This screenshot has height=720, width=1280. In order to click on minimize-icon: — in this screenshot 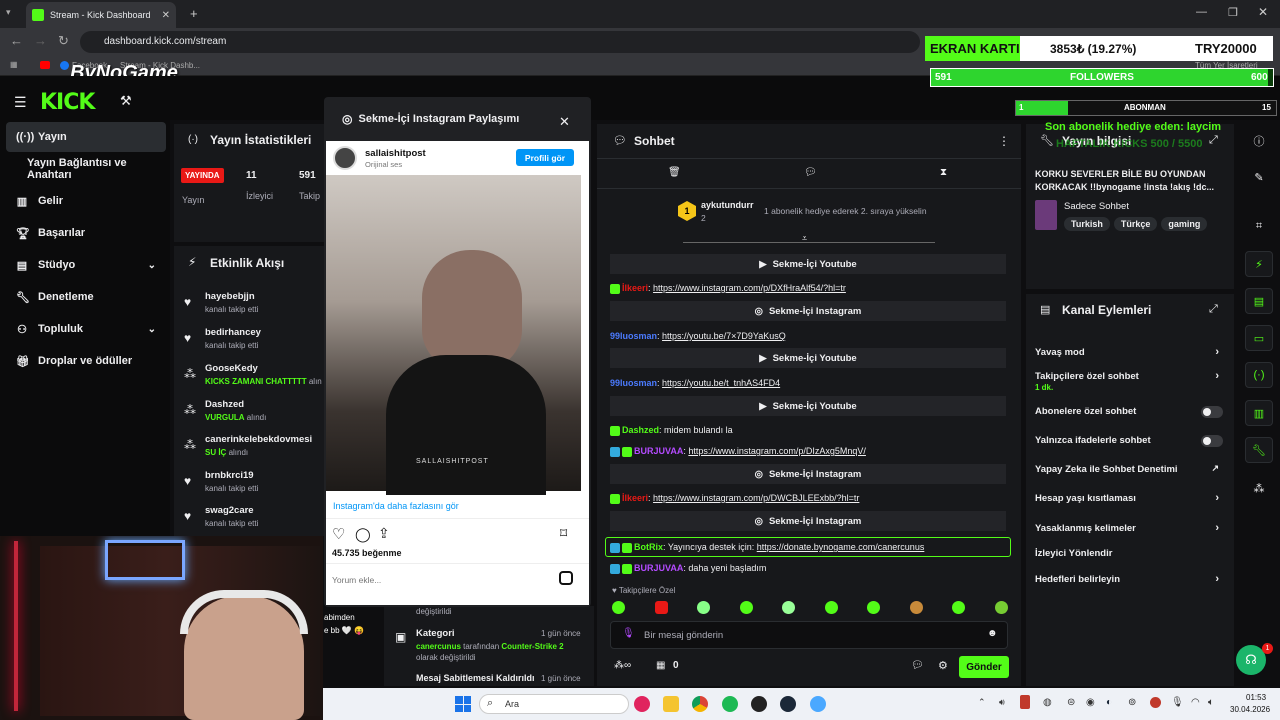, I will do `click(1201, 12)`.